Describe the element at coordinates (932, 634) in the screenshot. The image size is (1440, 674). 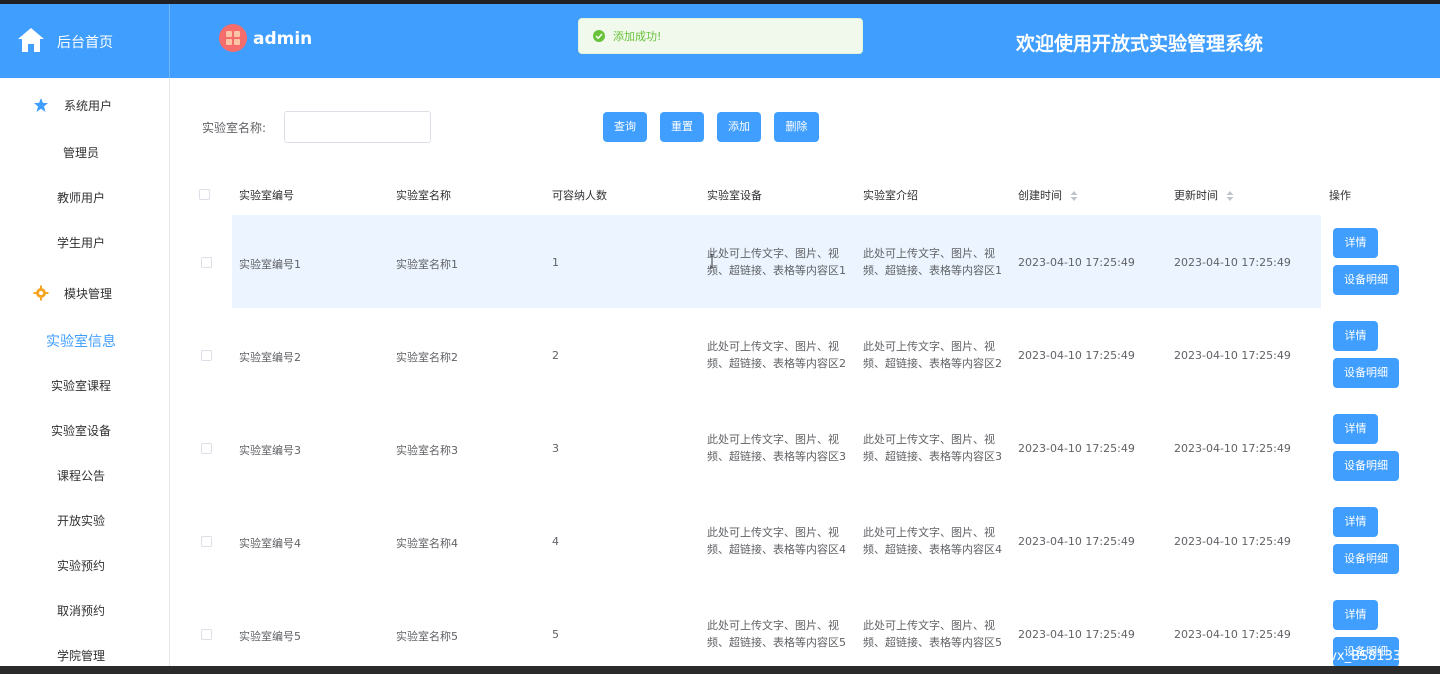
I see `cell-intro: 此处可上传文字、图片、视频、超链接、表格等内容区5` at that location.